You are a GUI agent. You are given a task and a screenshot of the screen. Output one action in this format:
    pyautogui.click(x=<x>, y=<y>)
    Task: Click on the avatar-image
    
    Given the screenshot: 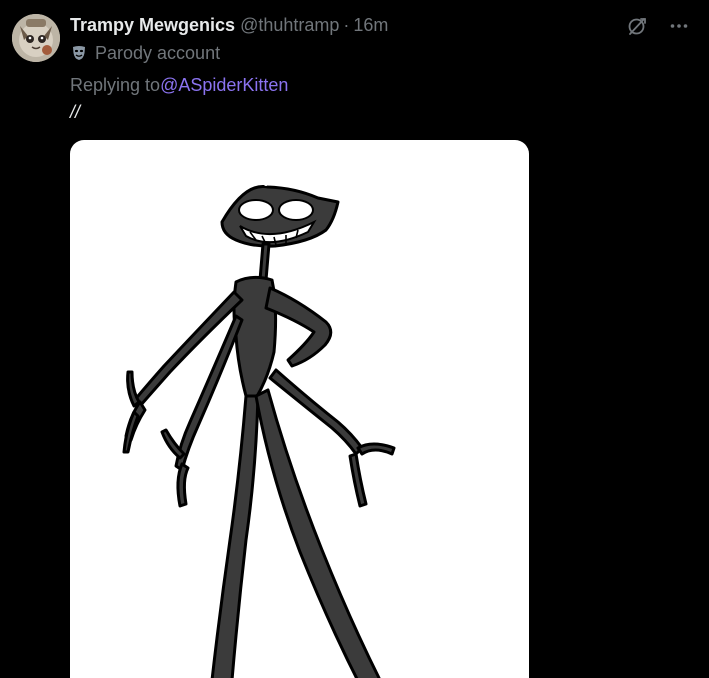 What is the action you would take?
    pyautogui.click(x=36, y=38)
    